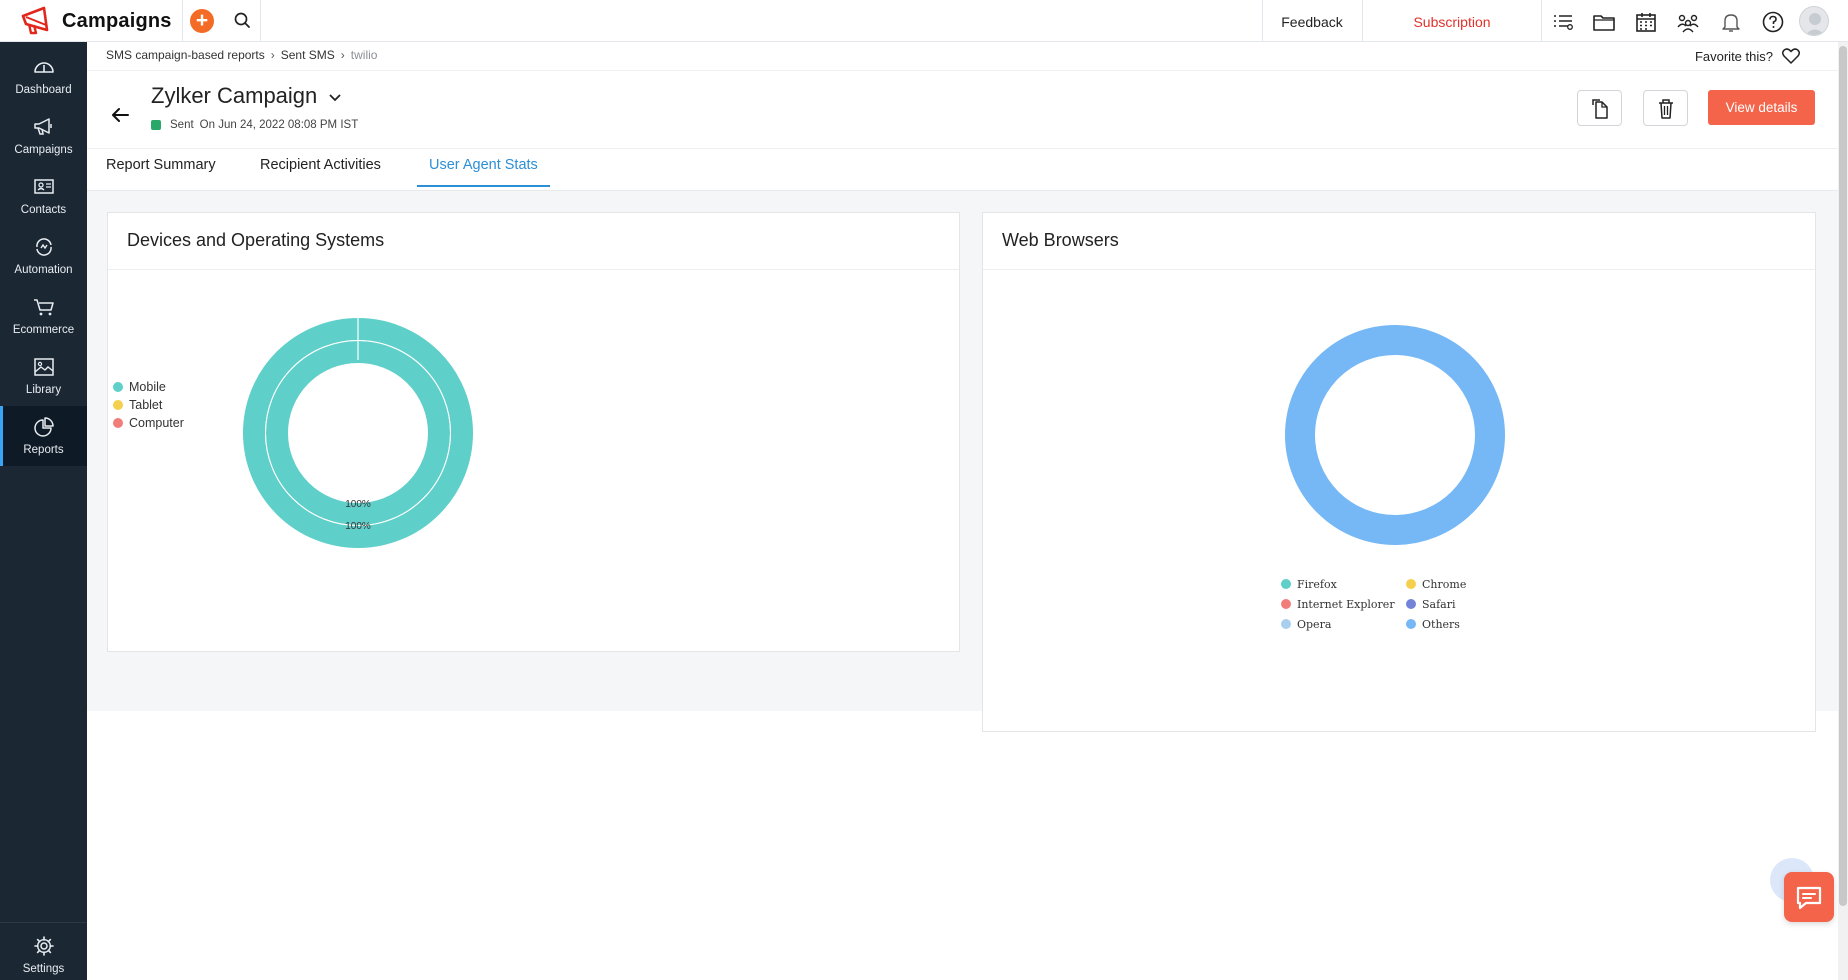 The height and width of the screenshot is (980, 1848). What do you see at coordinates (120, 115) in the screenshot?
I see `back-arrow-icon` at bounding box center [120, 115].